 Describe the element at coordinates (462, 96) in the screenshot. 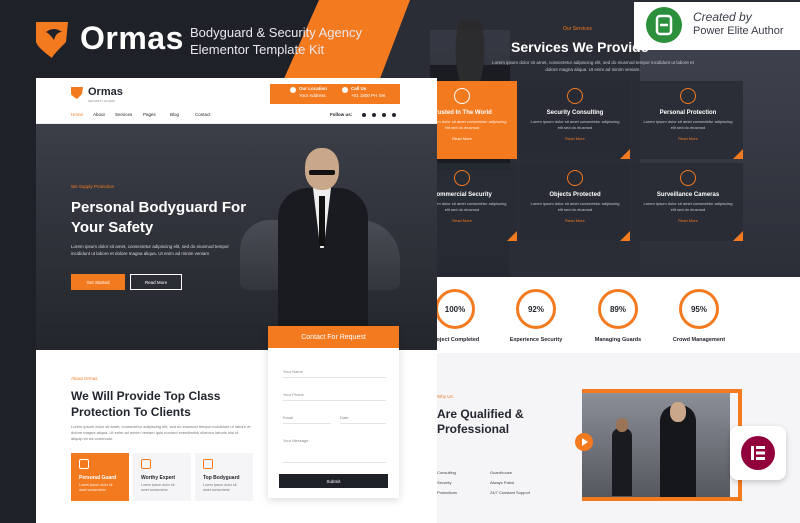

I see `globe-icon` at that location.